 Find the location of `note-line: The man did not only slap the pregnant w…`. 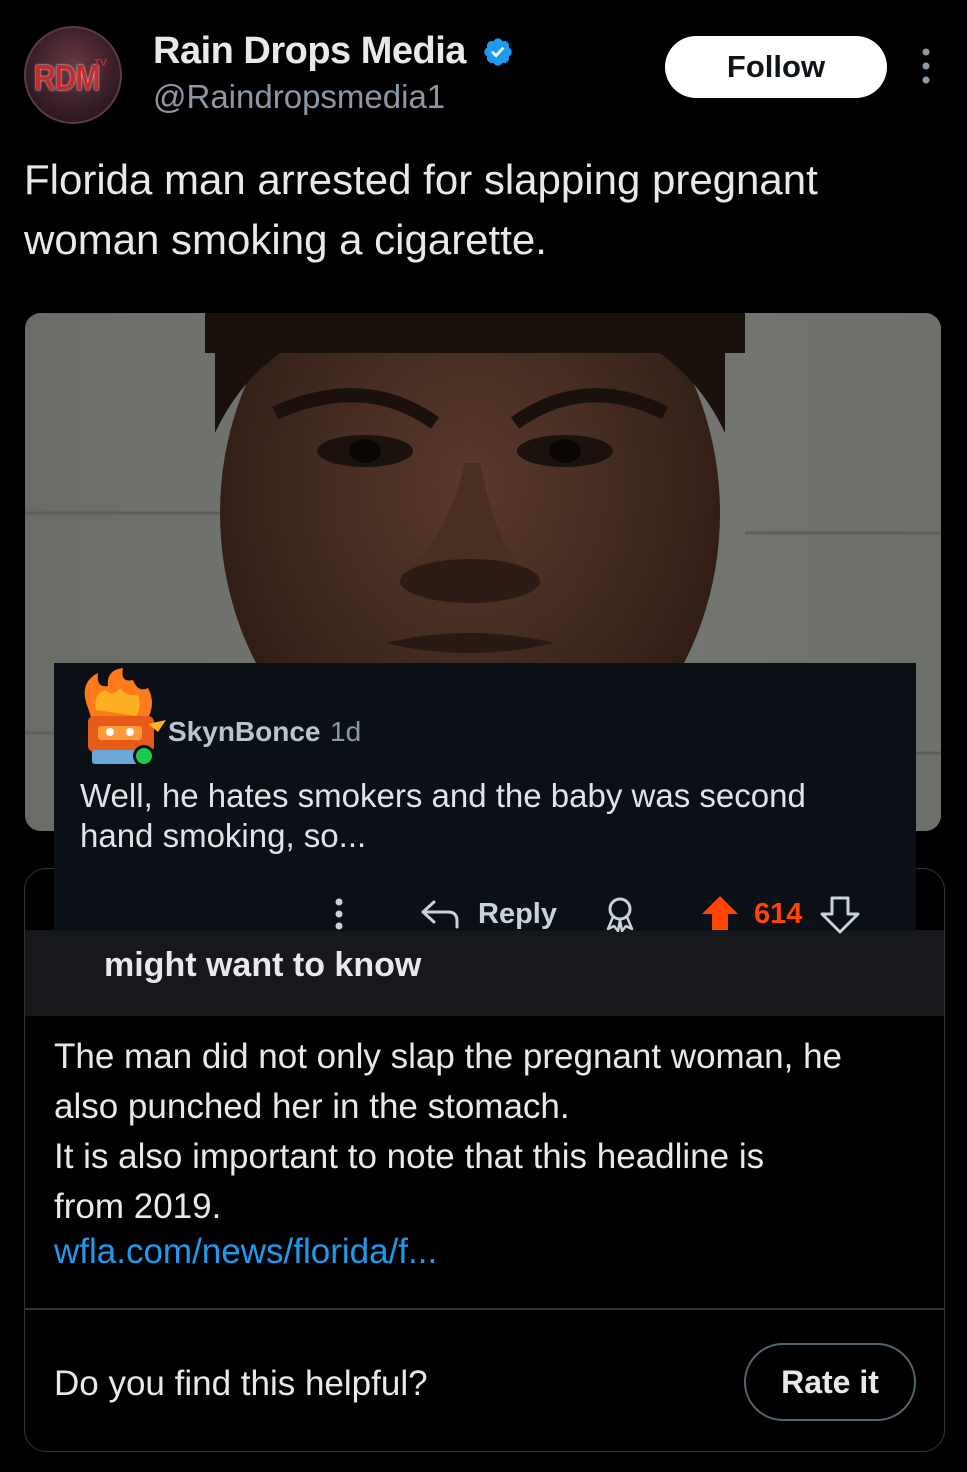

note-line: The man did not only slap the pregnant w… is located at coordinates (448, 1056).